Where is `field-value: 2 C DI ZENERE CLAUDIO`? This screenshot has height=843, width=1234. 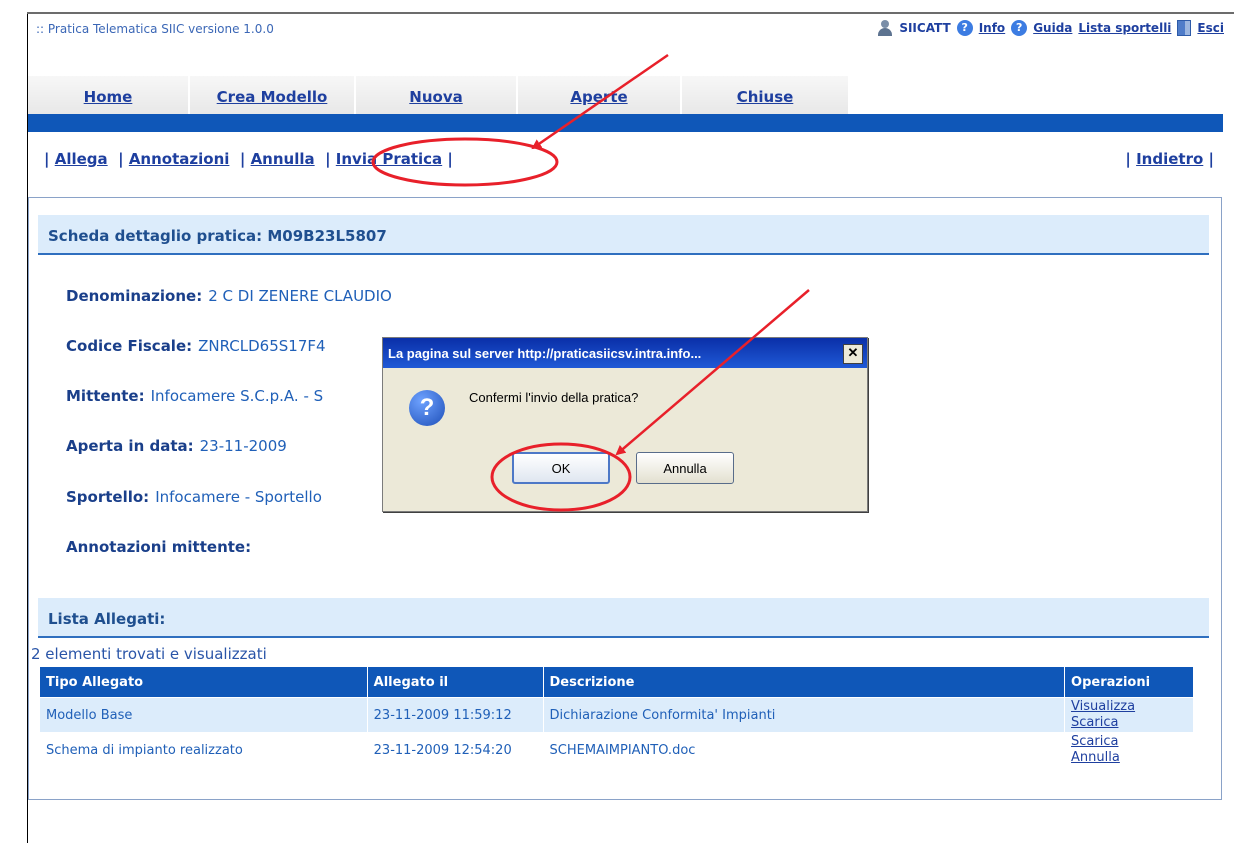
field-value: 2 C DI ZENERE CLAUDIO is located at coordinates (300, 296).